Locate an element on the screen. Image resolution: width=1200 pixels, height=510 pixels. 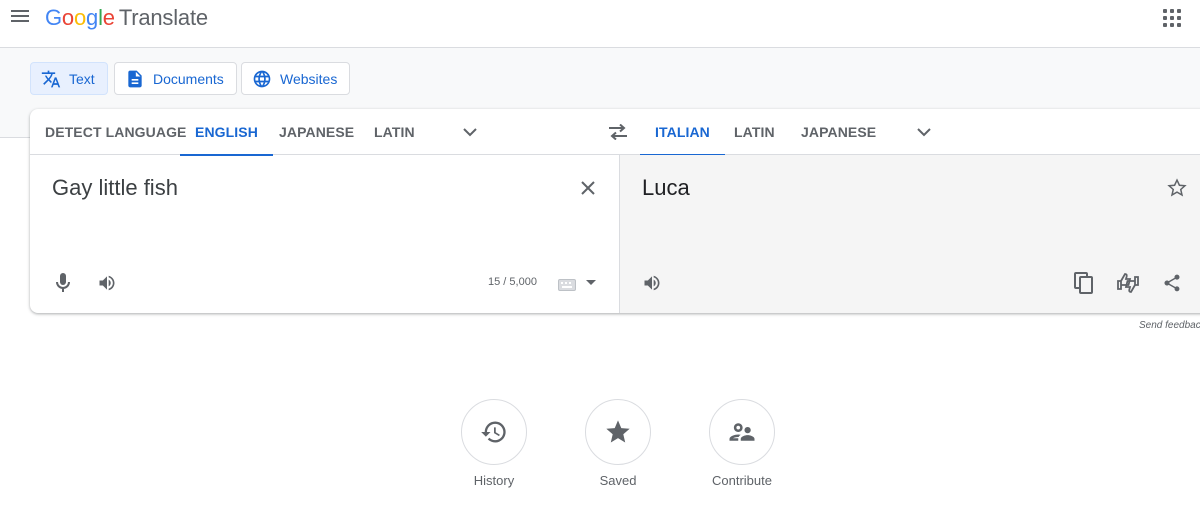
input-tools-chevron-down-icon is located at coordinates (591, 283).